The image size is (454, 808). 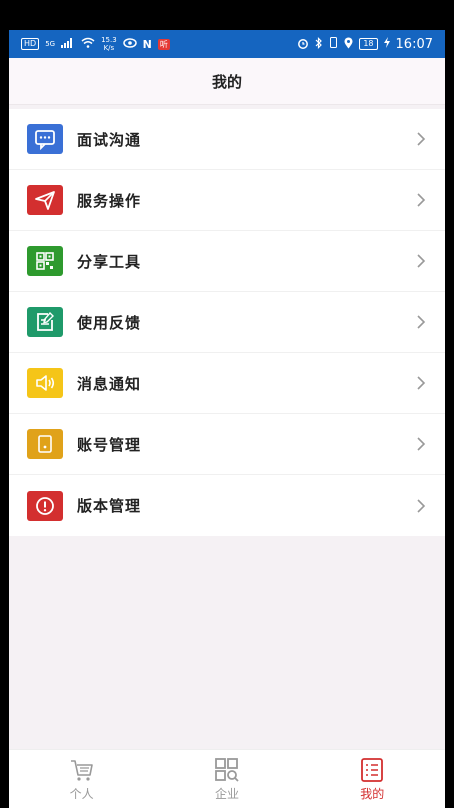 I want to click on page-title: 我的, so click(x=226, y=81).